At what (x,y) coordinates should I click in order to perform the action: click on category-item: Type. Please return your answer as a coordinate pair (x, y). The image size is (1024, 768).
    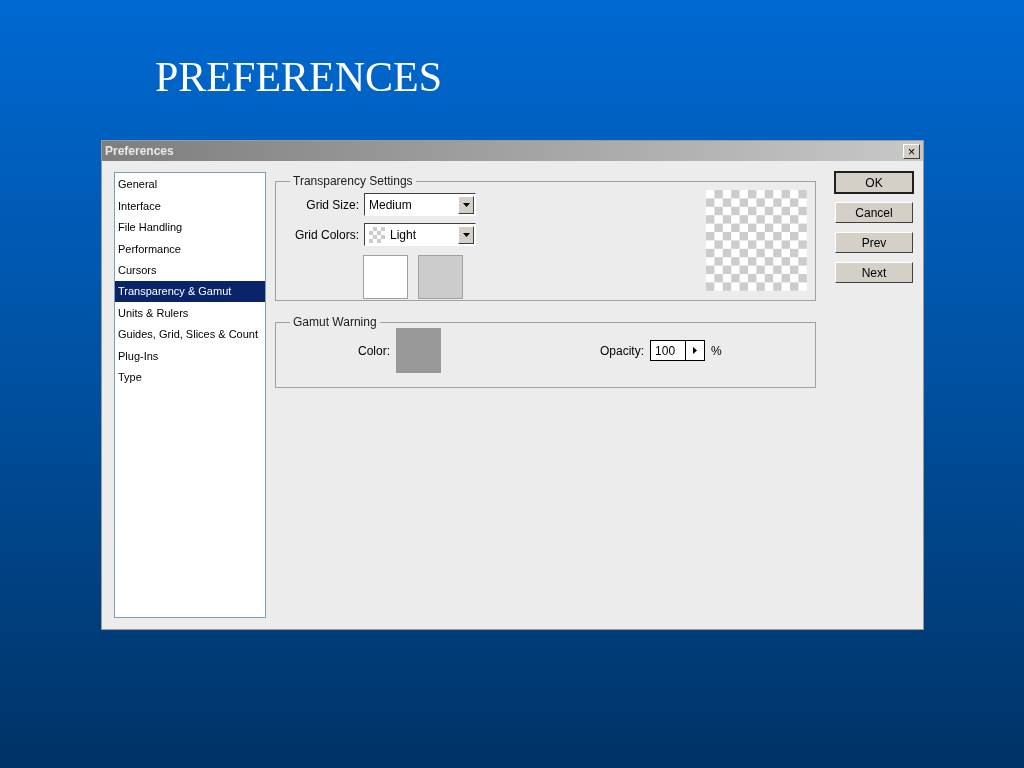
    Looking at the image, I should click on (190, 377).